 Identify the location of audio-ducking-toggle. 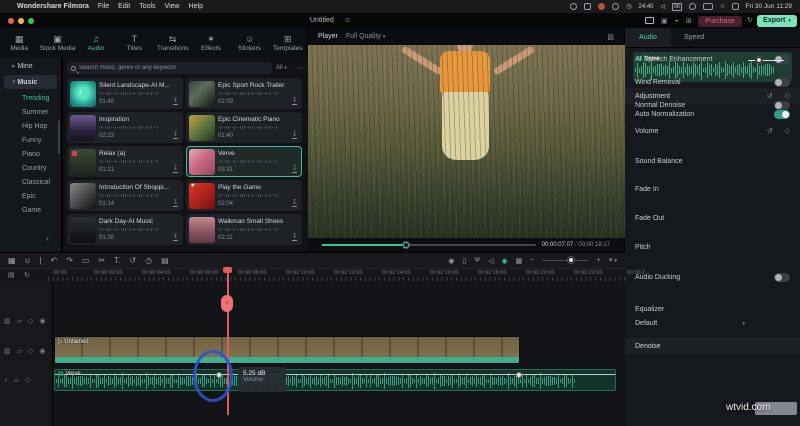
(782, 277).